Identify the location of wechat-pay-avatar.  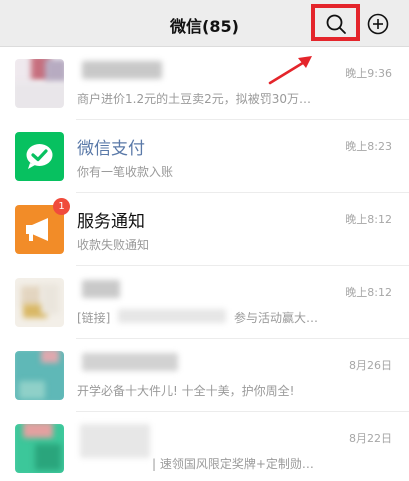
(39, 156).